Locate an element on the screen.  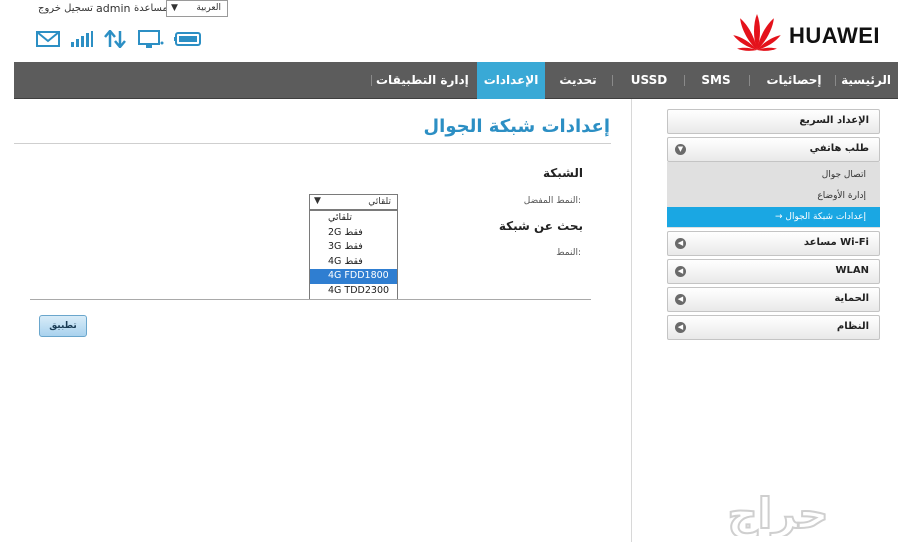
sidebar-item-quick-setup: الإعداد السريع is located at coordinates (773, 121).